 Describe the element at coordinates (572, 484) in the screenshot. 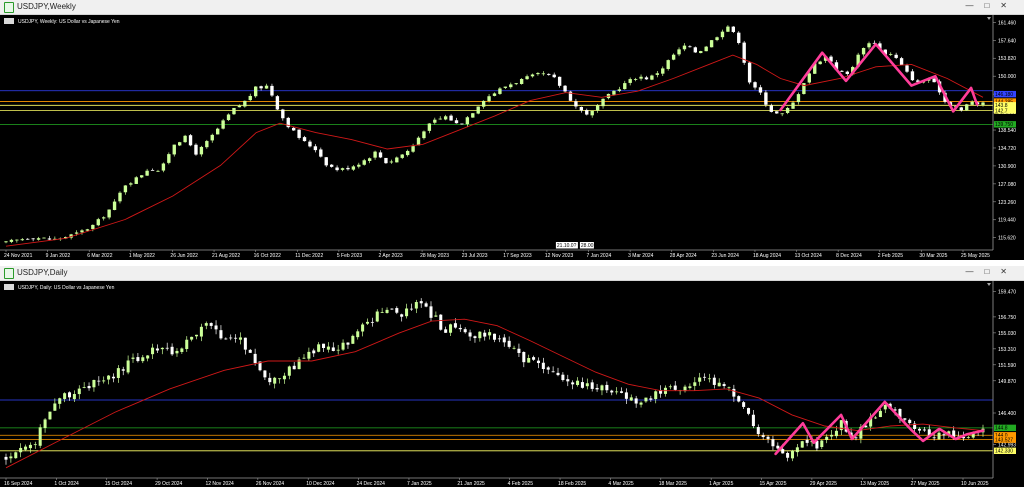

I see `time-tick-label: 18 Feb 2025` at that location.